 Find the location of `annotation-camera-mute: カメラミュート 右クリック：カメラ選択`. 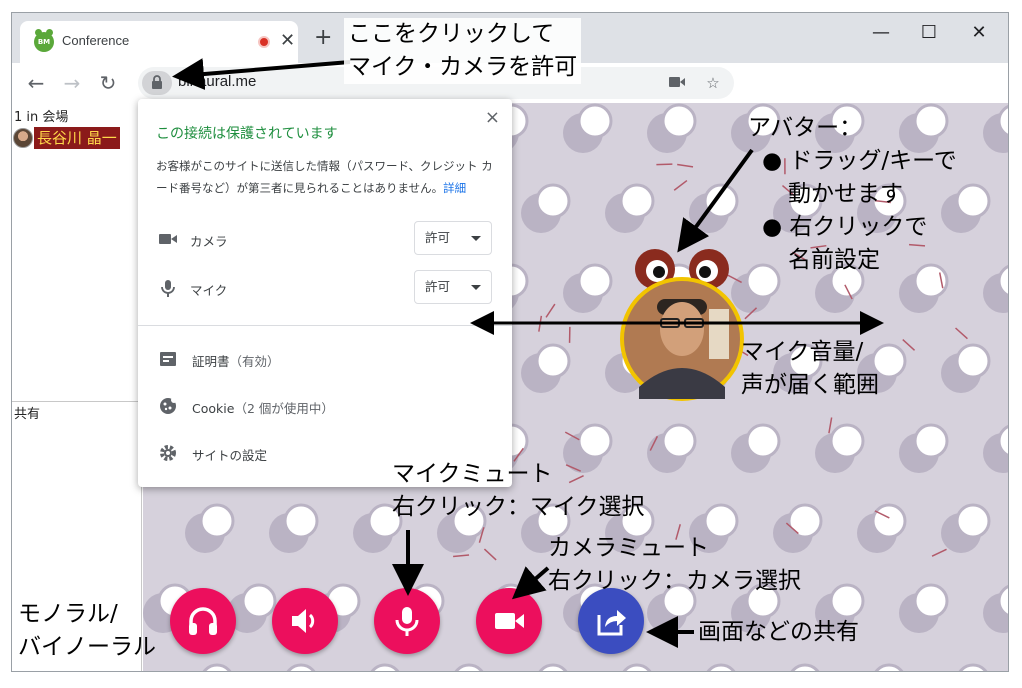

annotation-camera-mute: カメラミュート 右クリック：カメラ選択 is located at coordinates (674, 564).